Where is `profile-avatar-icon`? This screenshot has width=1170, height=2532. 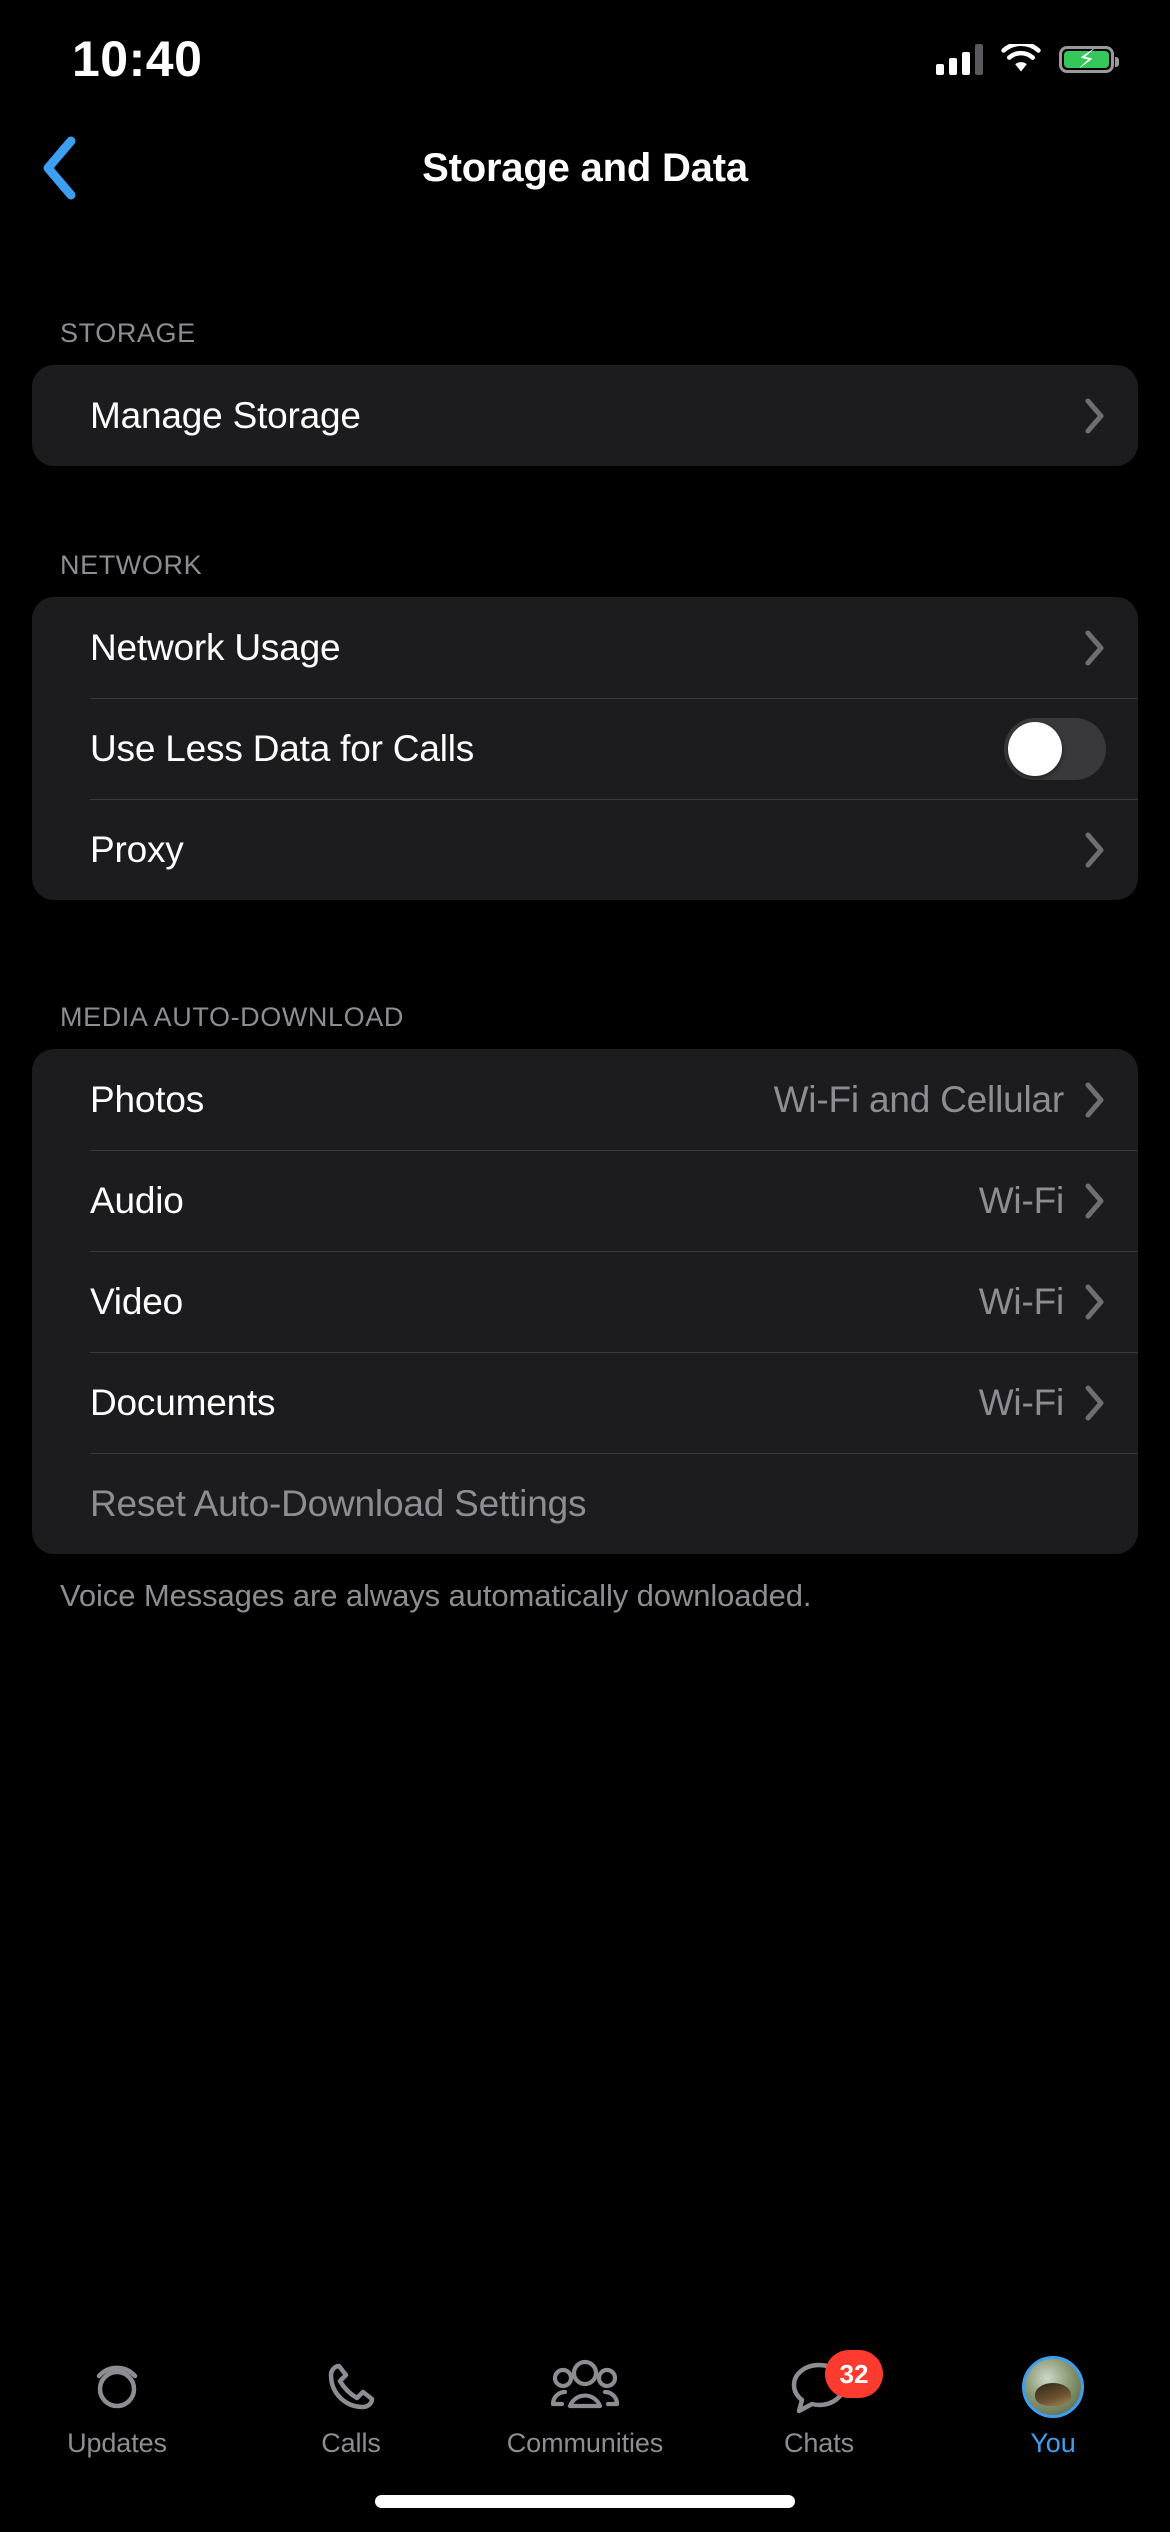 profile-avatar-icon is located at coordinates (1053, 2387).